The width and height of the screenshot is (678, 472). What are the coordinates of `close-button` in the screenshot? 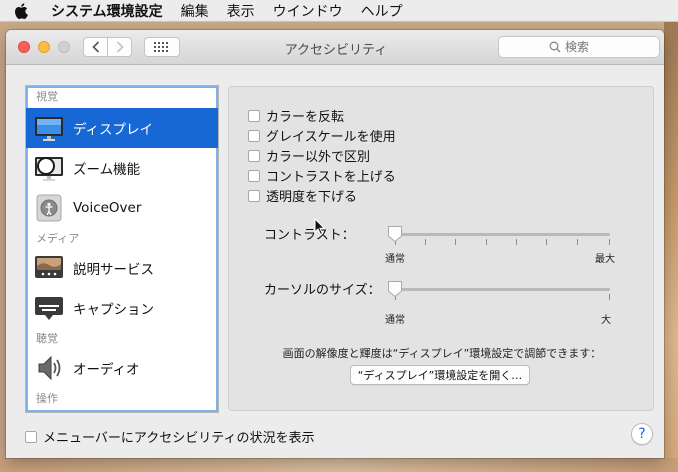 It's located at (24, 47).